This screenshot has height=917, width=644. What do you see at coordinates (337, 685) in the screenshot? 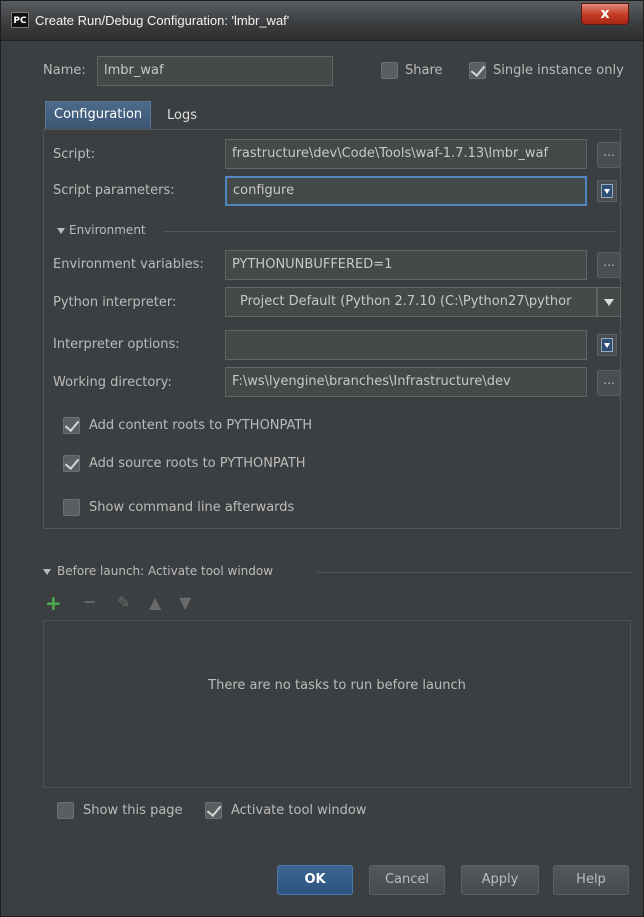
I see `empty-tasks-message: There are no tasks to run before launch` at bounding box center [337, 685].